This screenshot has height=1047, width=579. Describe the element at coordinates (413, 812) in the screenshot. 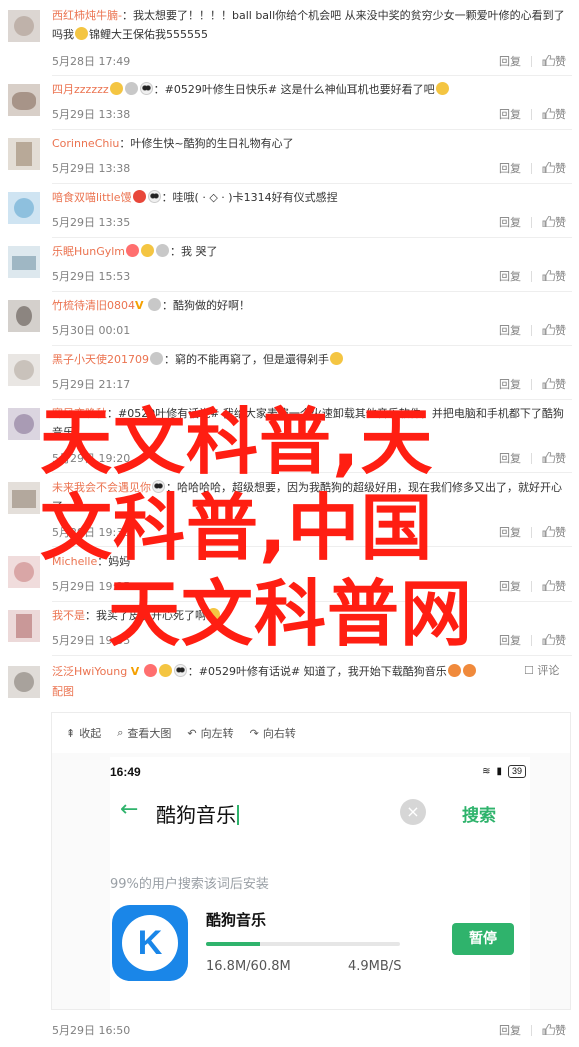

I see `clear-icon: ×` at that location.